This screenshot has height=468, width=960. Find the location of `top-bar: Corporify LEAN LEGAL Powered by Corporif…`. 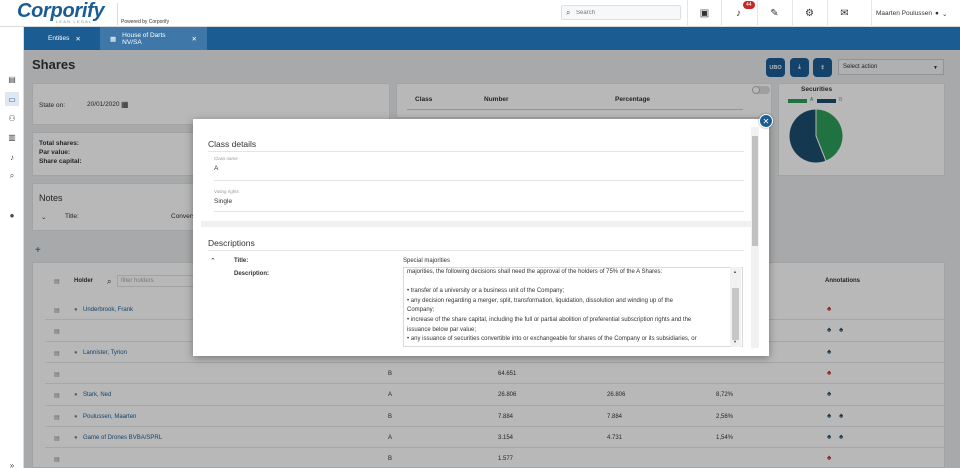

top-bar: Corporify LEAN LEGAL Powered by Corporif… is located at coordinates (480, 13).